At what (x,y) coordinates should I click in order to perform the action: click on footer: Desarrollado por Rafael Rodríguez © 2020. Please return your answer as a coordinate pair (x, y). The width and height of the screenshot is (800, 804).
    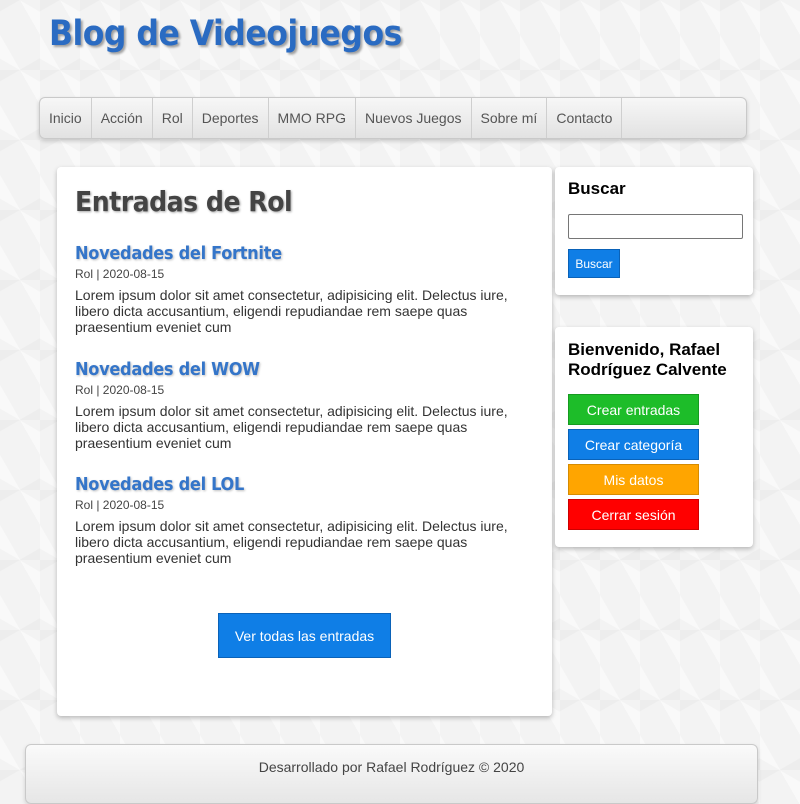
    Looking at the image, I should click on (391, 774).